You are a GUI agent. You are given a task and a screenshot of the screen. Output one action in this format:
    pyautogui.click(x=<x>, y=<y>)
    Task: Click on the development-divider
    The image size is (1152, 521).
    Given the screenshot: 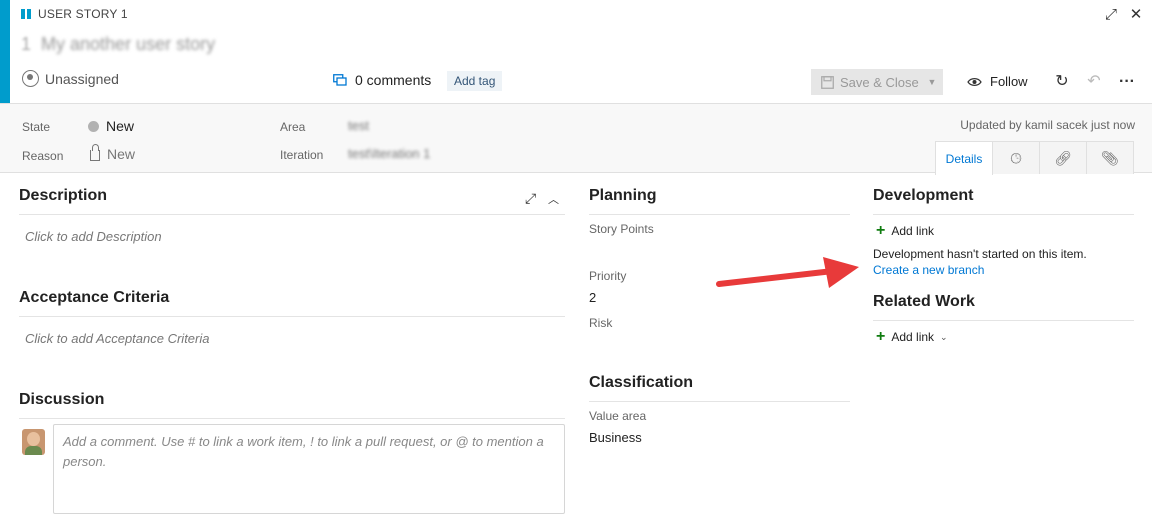 What is the action you would take?
    pyautogui.click(x=1003, y=214)
    